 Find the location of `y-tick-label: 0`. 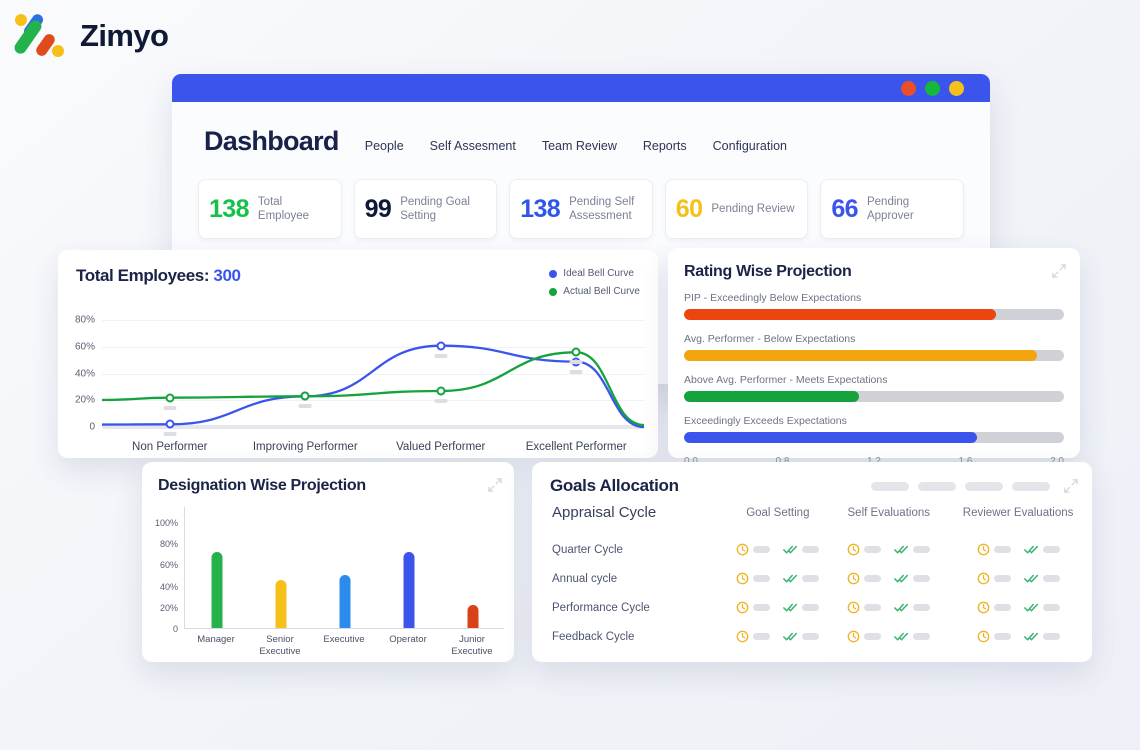

y-tick-label: 0 is located at coordinates (92, 427).